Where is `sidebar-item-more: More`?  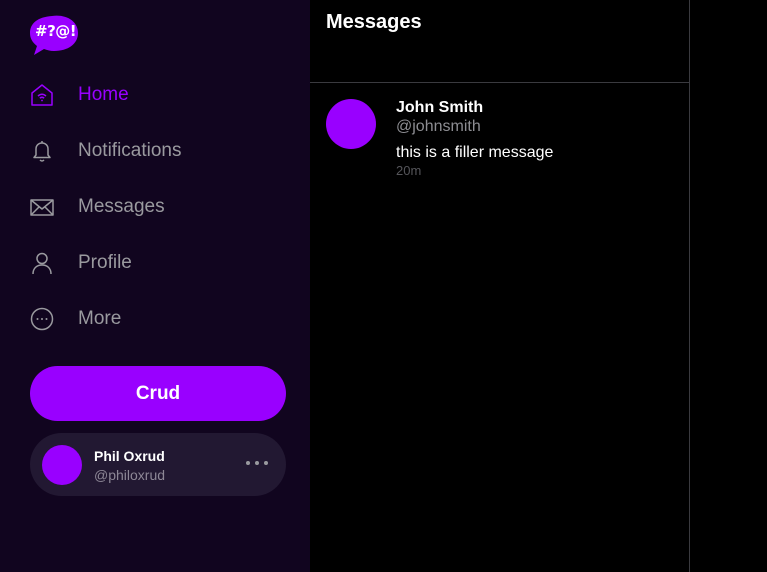 sidebar-item-more: More is located at coordinates (160, 319).